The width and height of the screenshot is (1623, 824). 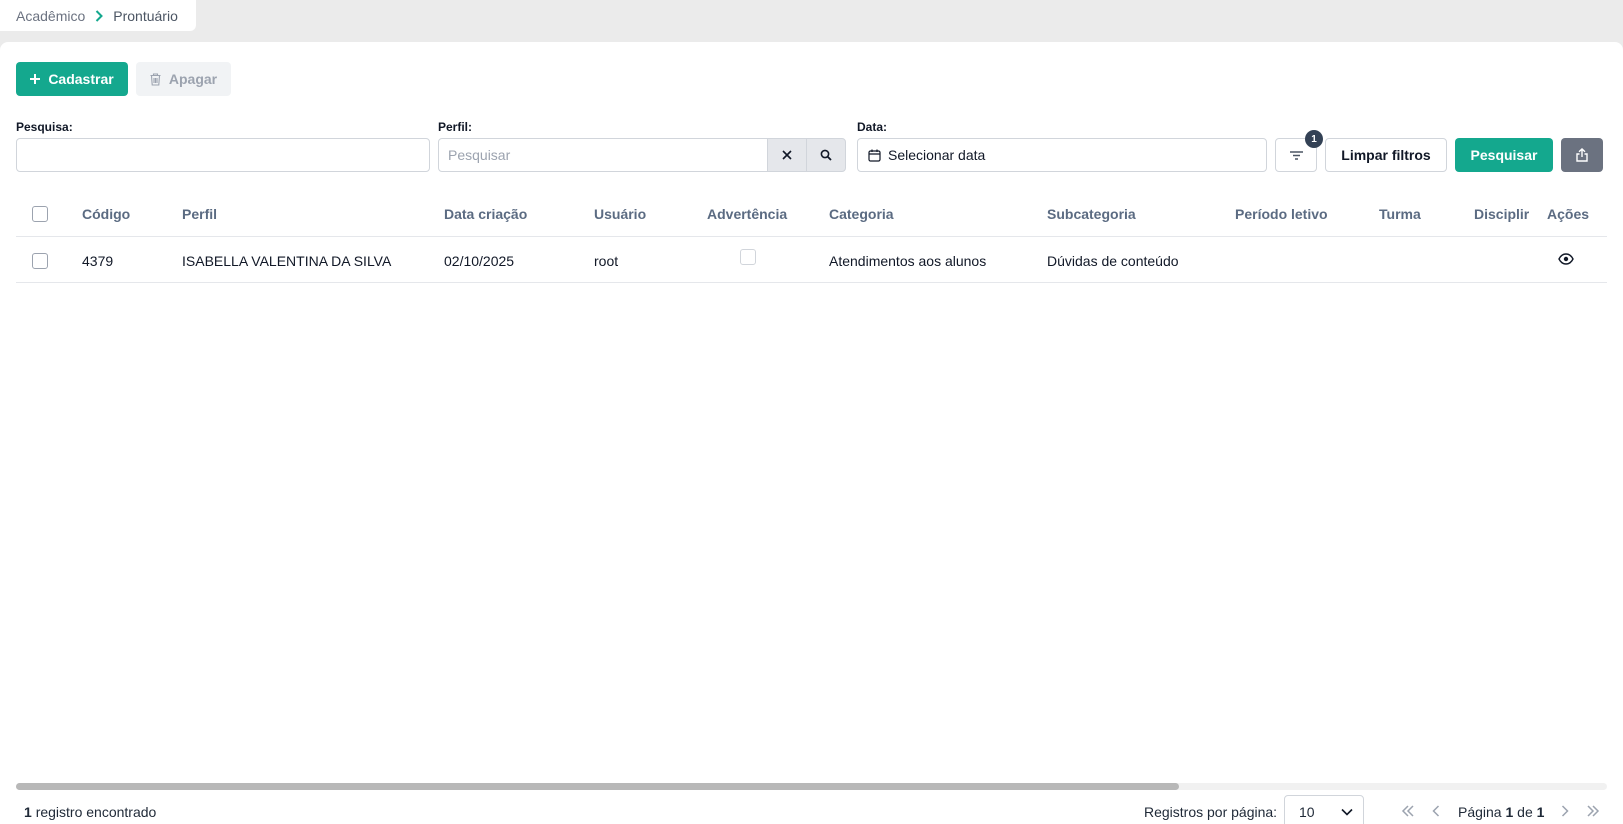 What do you see at coordinates (1568, 214) in the screenshot?
I see `col-acoes: Ações` at bounding box center [1568, 214].